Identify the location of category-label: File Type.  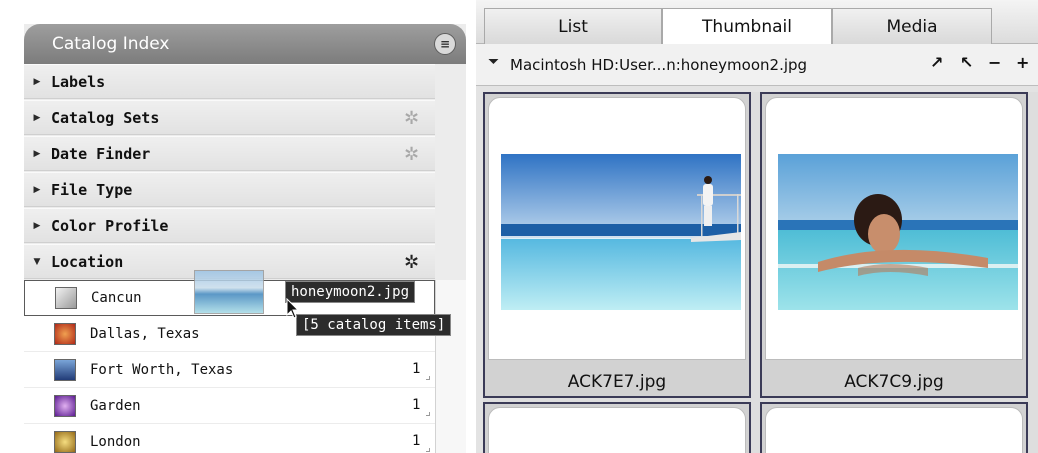
(92, 189).